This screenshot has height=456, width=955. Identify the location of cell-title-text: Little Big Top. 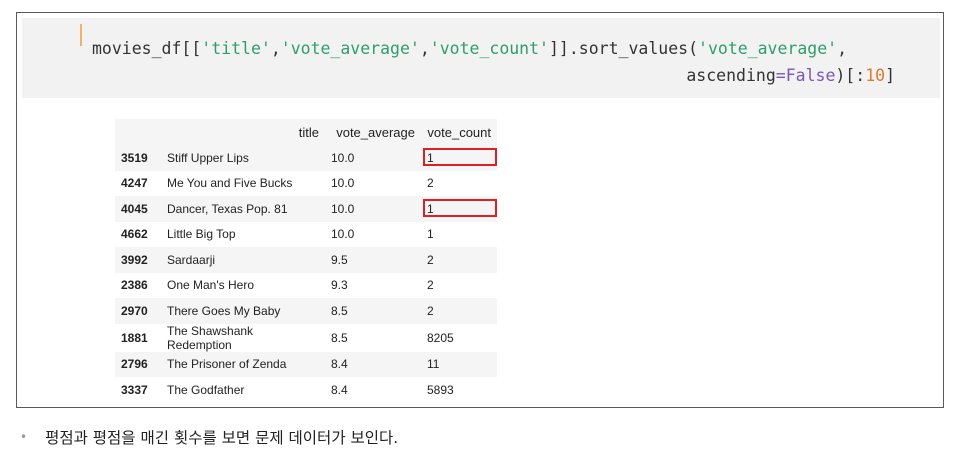
(201, 234).